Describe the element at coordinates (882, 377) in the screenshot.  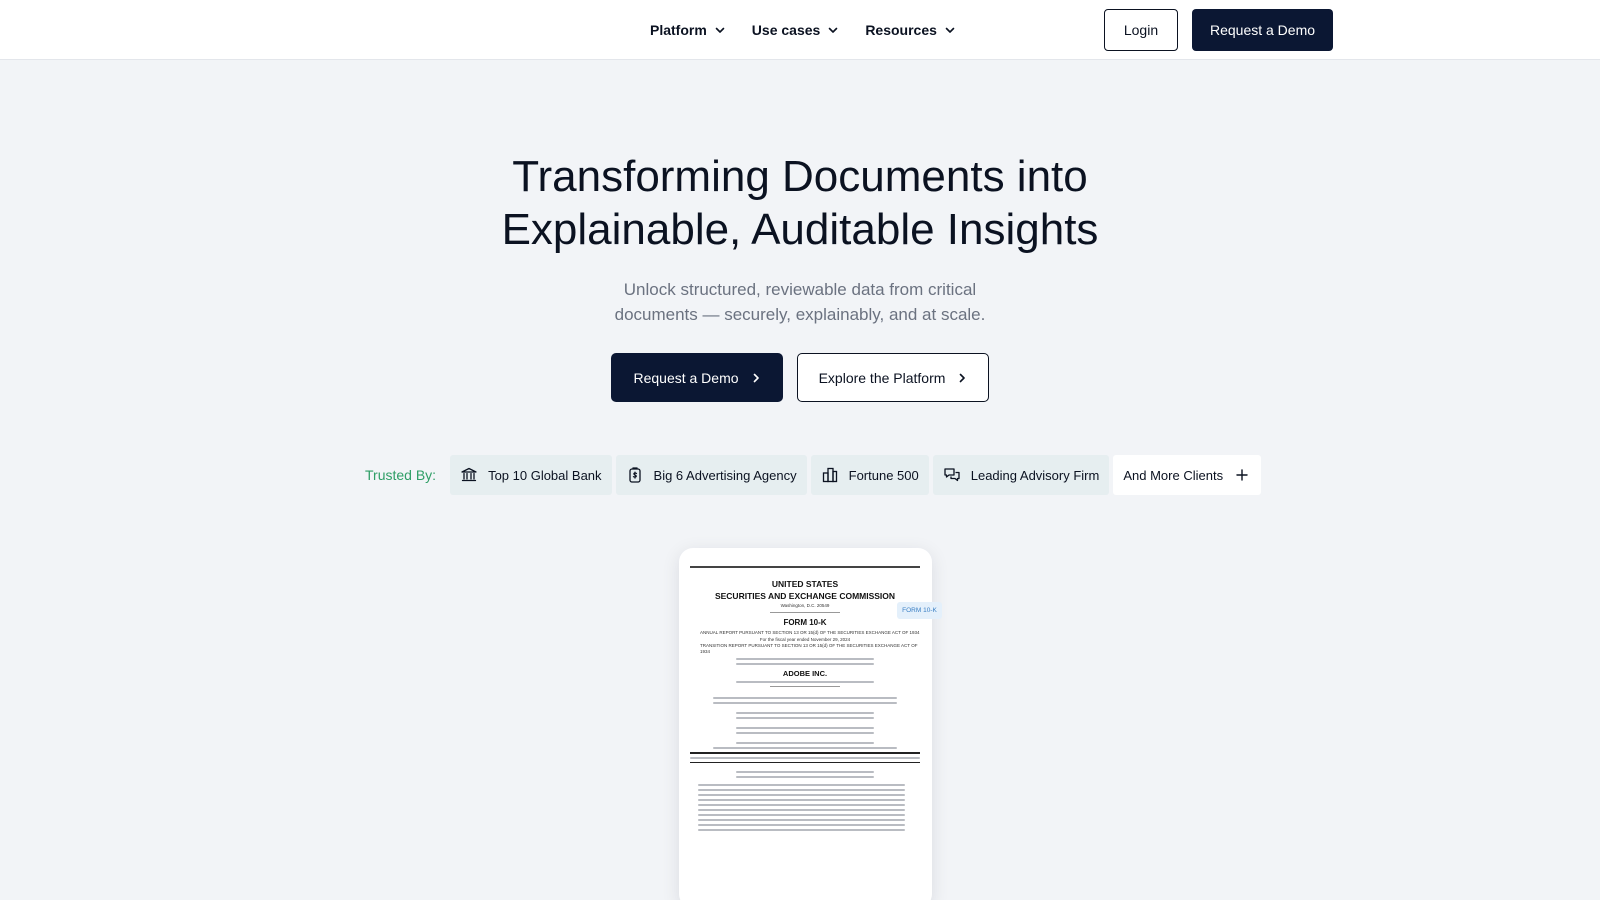
I see `explore-platform-button-label: Explore the Platform` at that location.